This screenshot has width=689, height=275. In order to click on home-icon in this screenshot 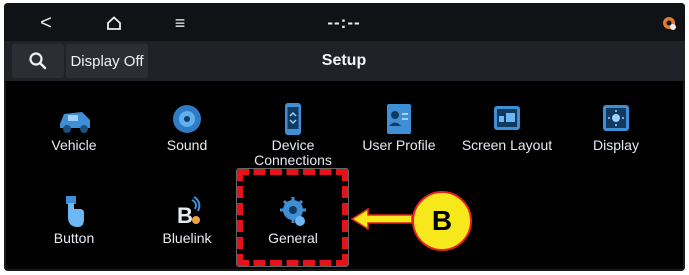, I will do `click(114, 23)`.